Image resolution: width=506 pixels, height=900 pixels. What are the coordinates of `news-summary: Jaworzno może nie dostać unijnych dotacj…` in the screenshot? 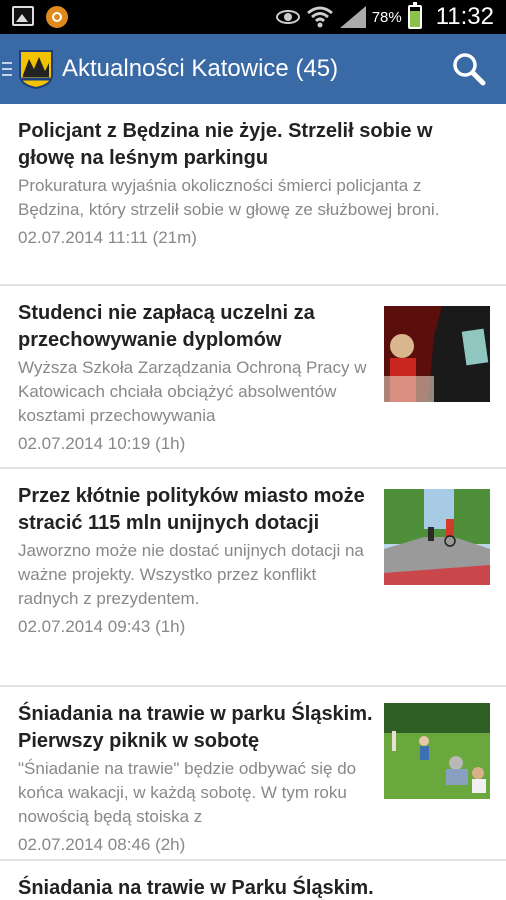 It's located at (191, 574).